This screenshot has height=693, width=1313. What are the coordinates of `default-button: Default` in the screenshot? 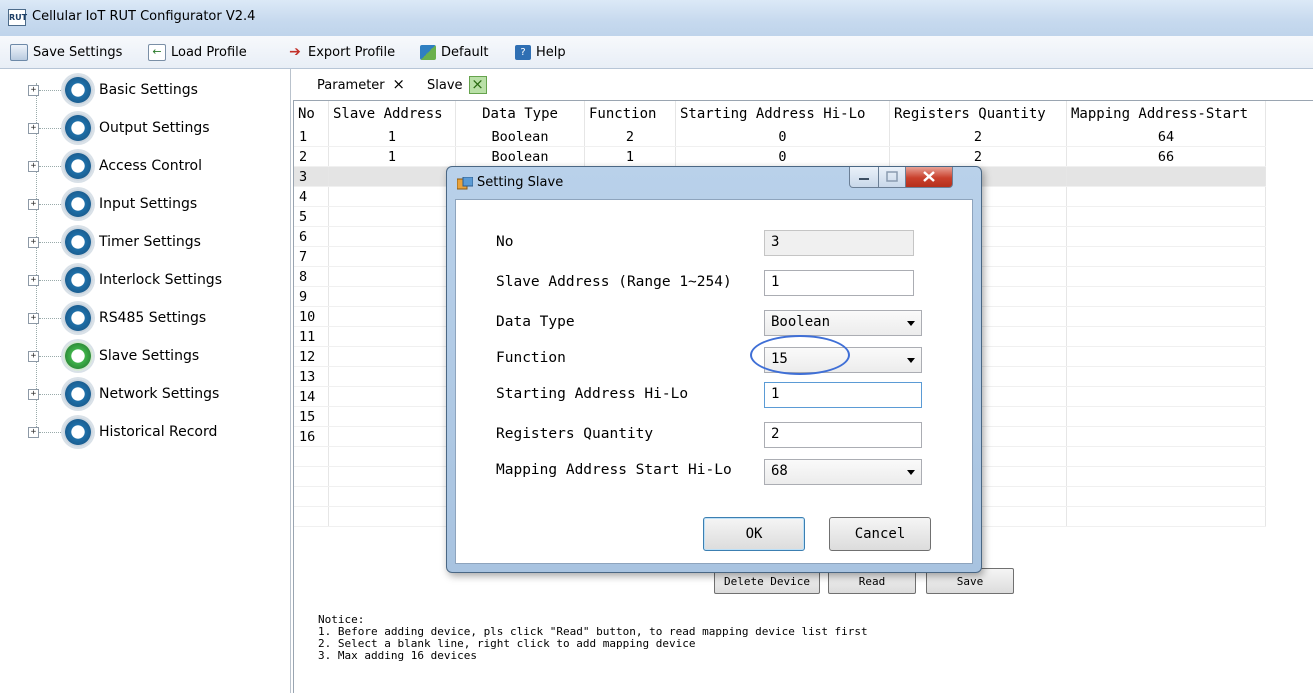 It's located at (454, 52).